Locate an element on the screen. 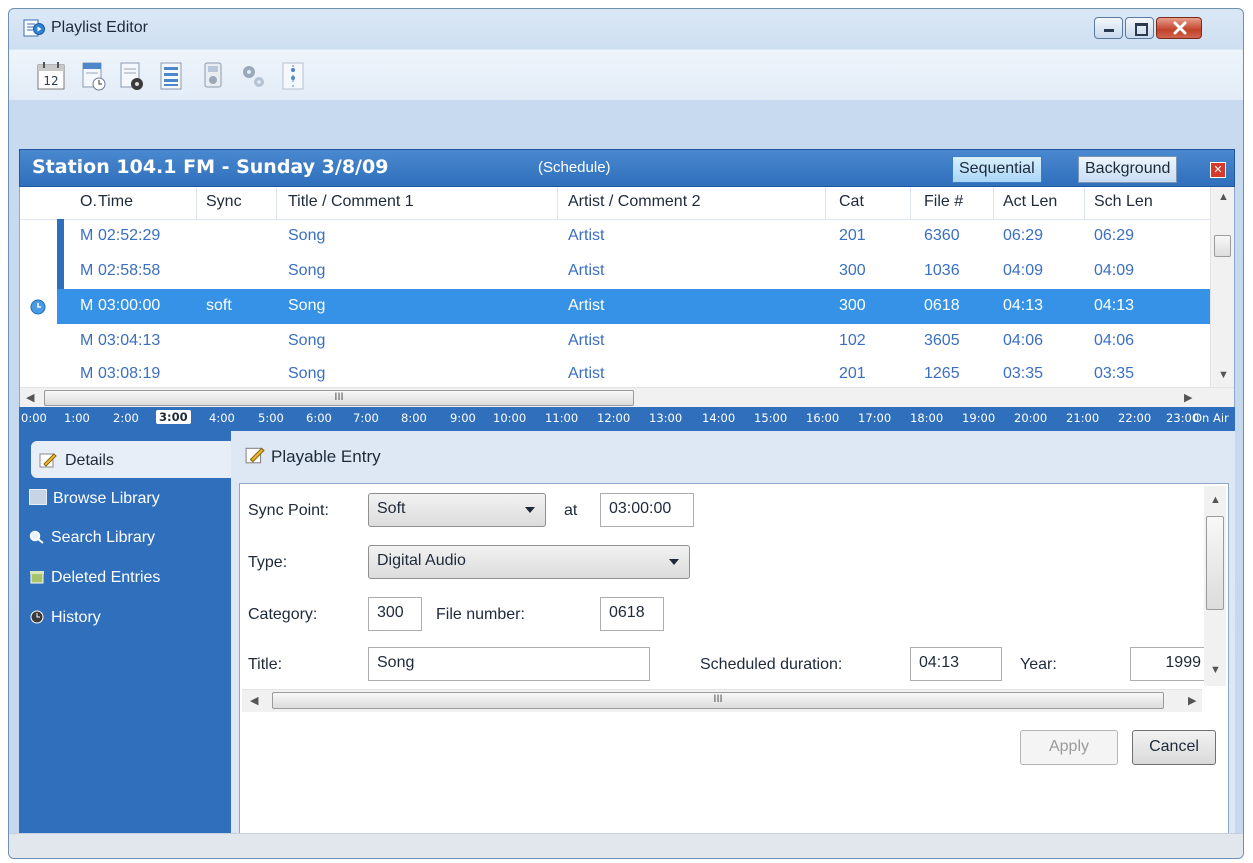 The width and height of the screenshot is (1253, 863). settings-gears-icon is located at coordinates (253, 76).